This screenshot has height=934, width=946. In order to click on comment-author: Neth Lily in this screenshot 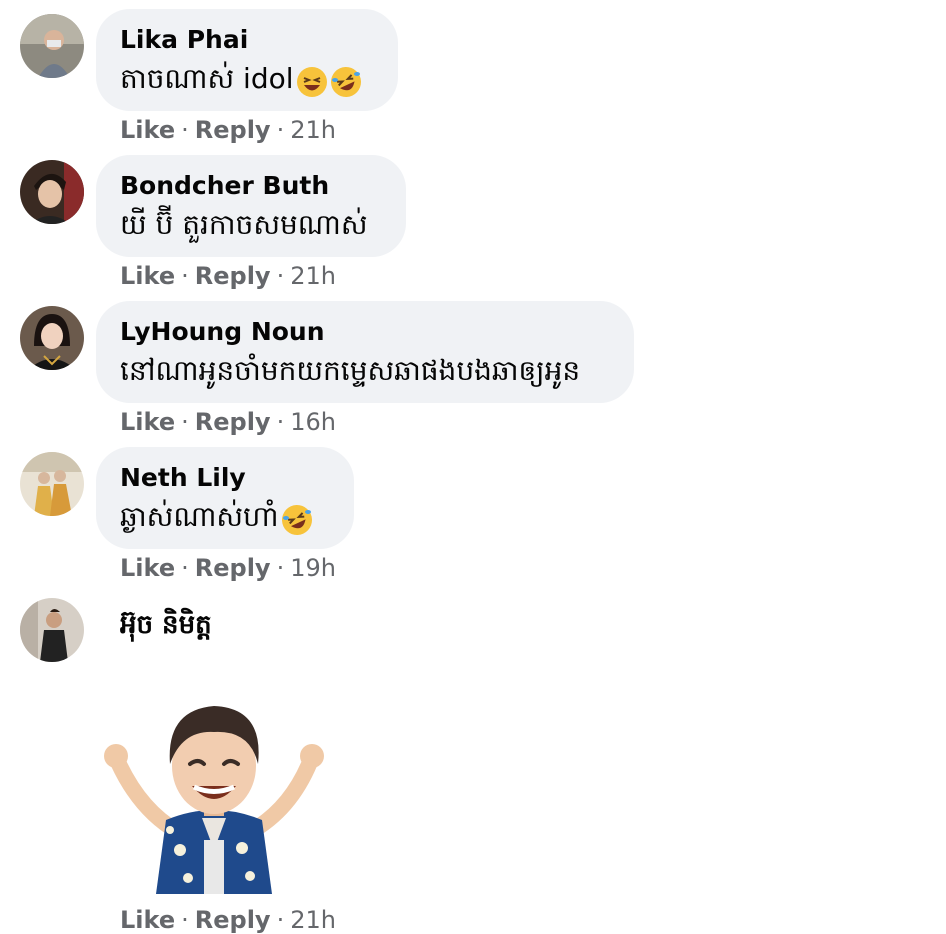, I will do `click(183, 477)`.